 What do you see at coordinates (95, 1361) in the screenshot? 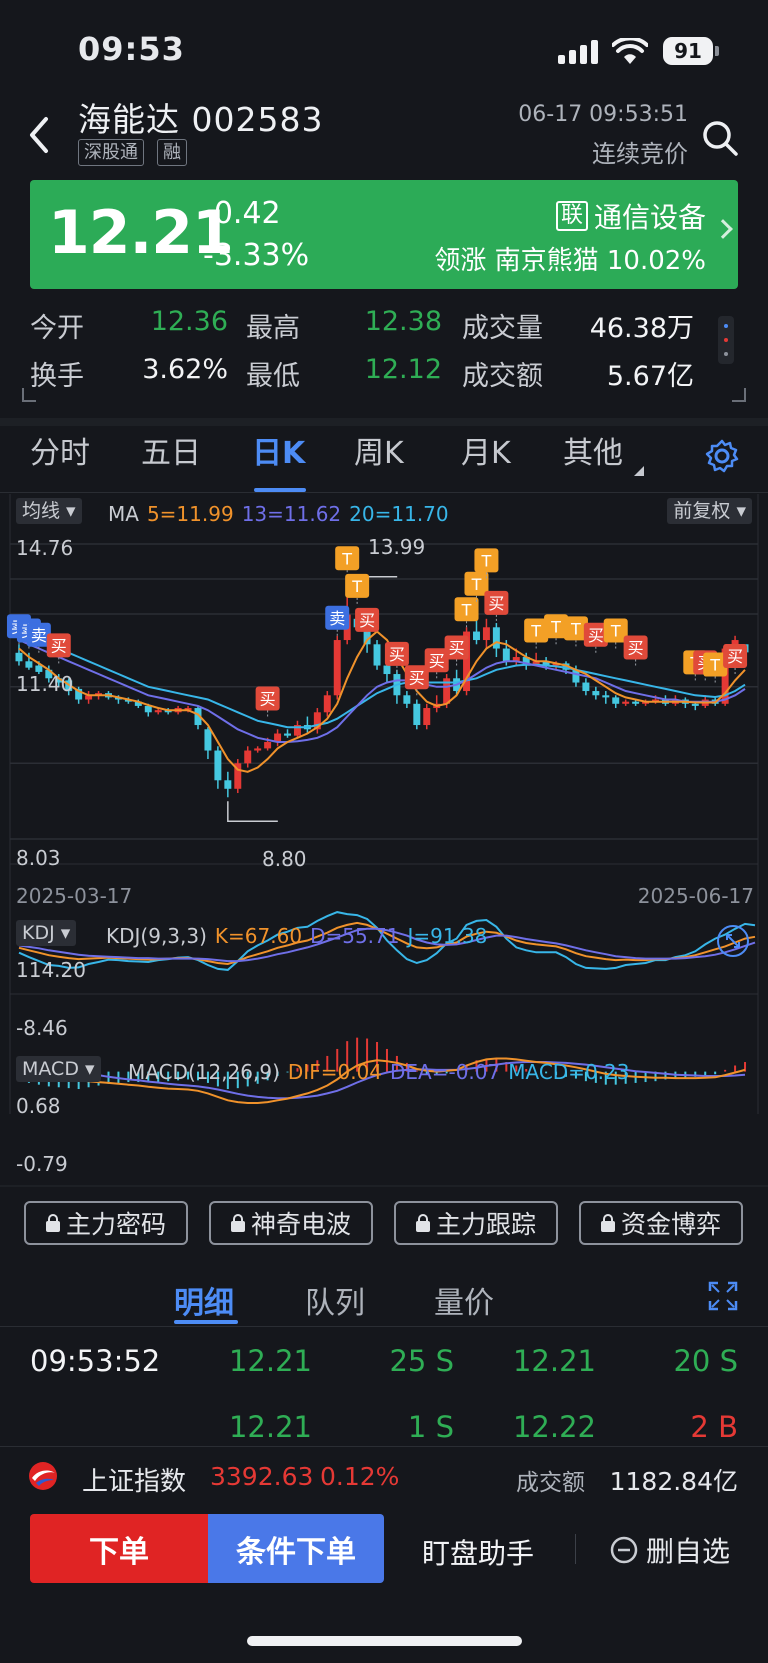
I see `trade-time: 09:53:52` at bounding box center [95, 1361].